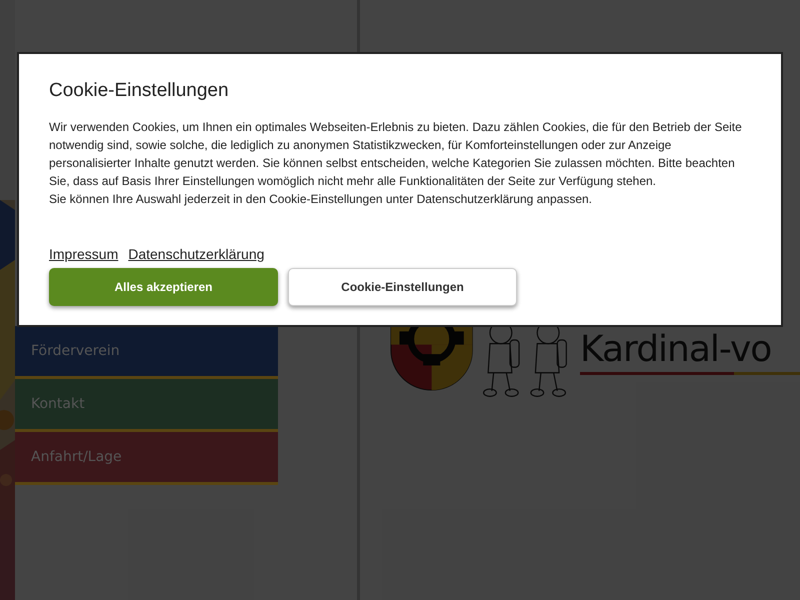 This screenshot has width=800, height=600. What do you see at coordinates (139, 91) in the screenshot?
I see `dialog-title: Cookie-Einstellungen` at bounding box center [139, 91].